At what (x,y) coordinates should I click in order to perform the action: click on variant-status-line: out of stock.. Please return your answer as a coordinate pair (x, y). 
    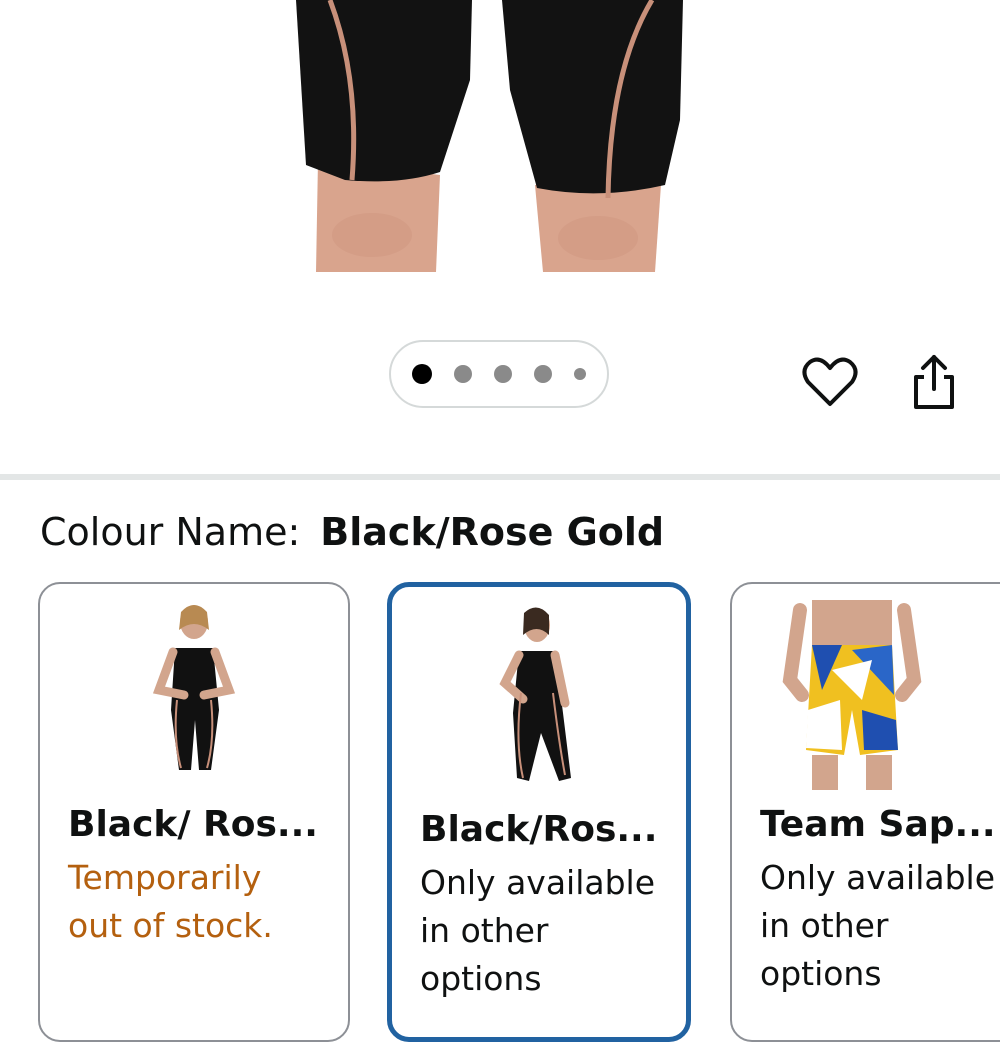
    Looking at the image, I should click on (170, 925).